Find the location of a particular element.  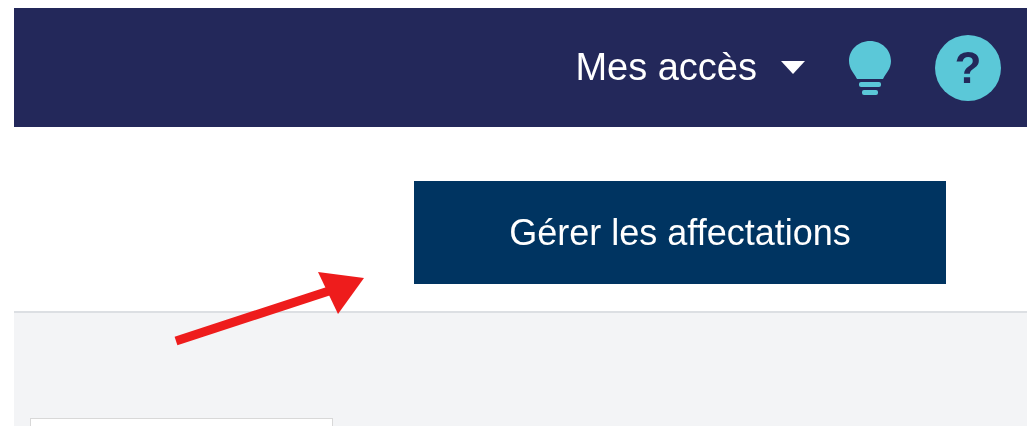

access-menu: Mes accès is located at coordinates (690, 67).